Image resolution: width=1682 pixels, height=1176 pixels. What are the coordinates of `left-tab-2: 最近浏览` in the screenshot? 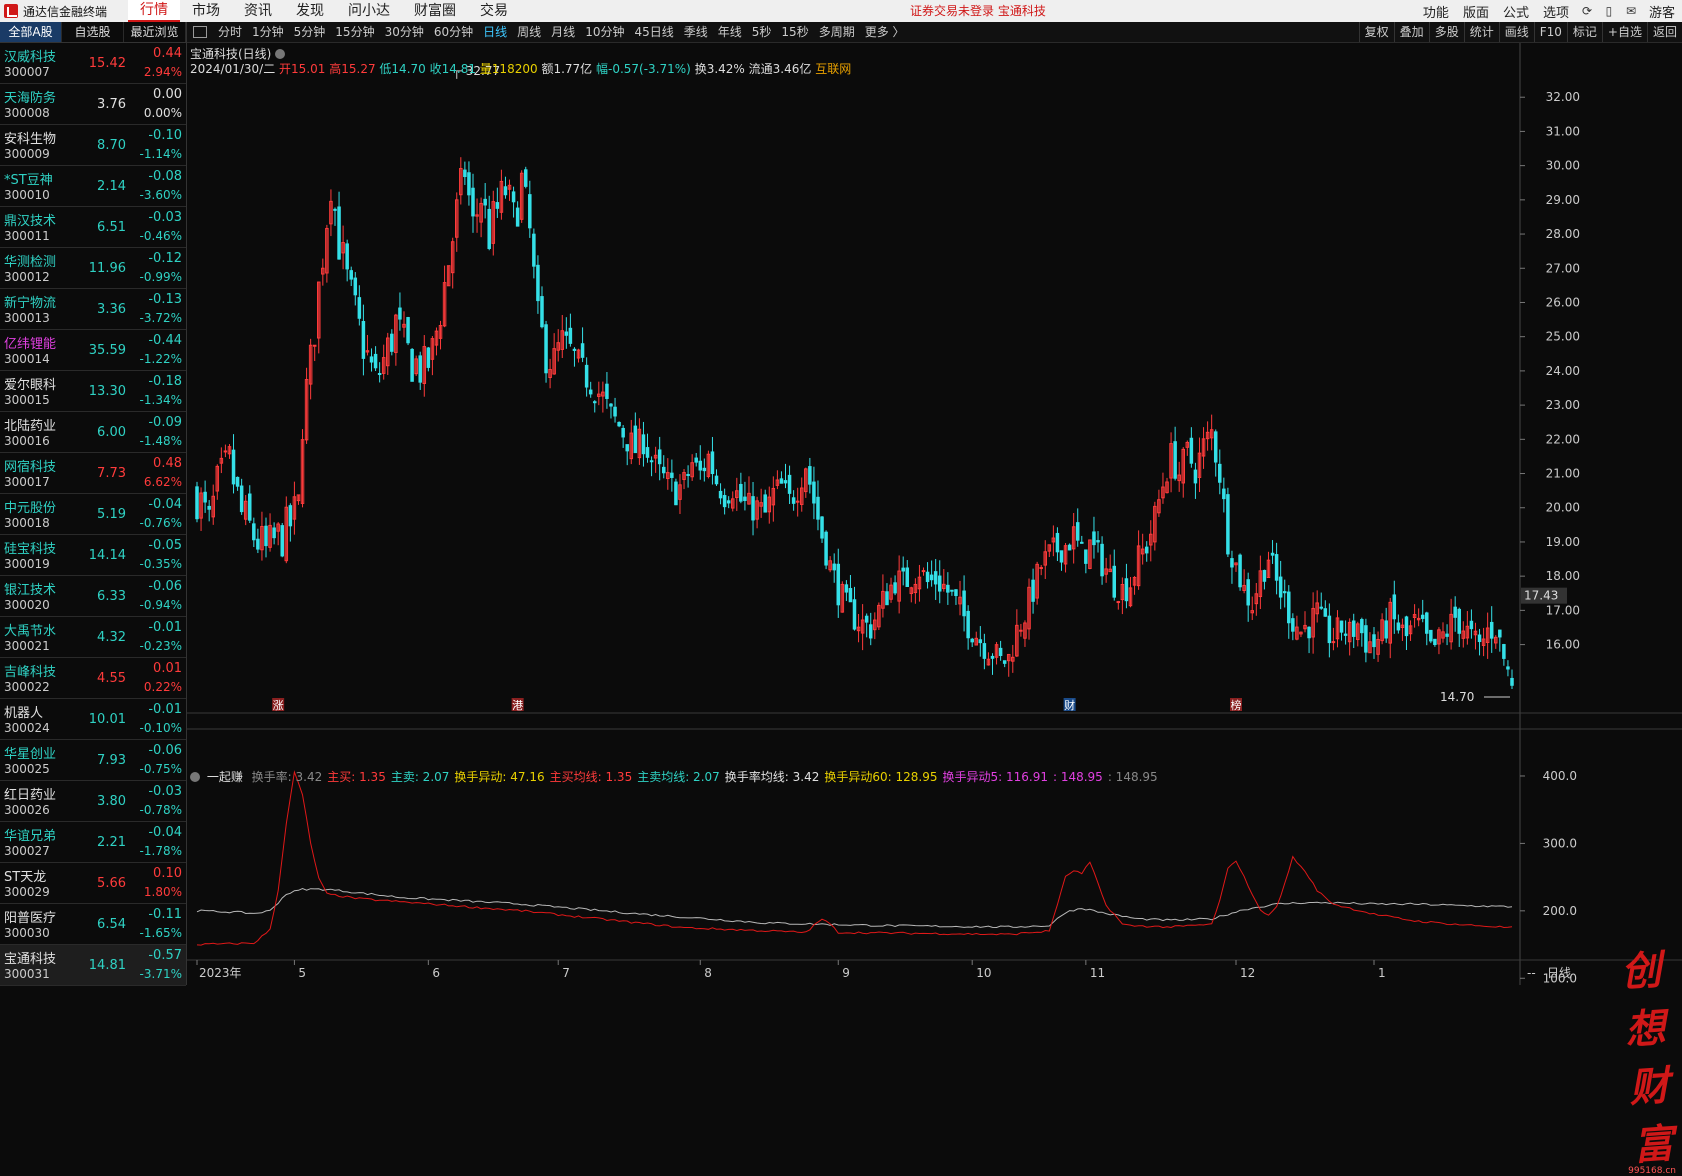 It's located at (155, 32).